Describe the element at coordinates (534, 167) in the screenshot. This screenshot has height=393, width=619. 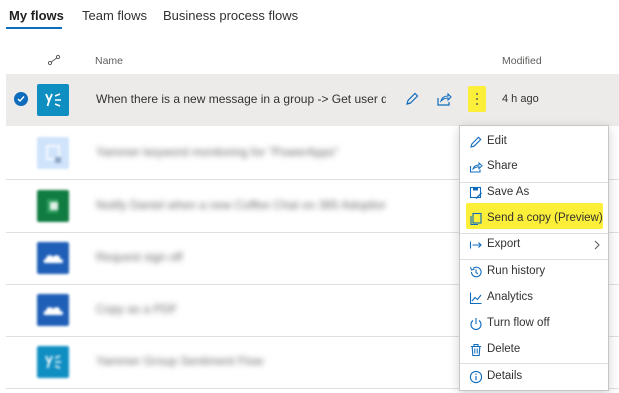
I see `menu-item-share: Share` at that location.